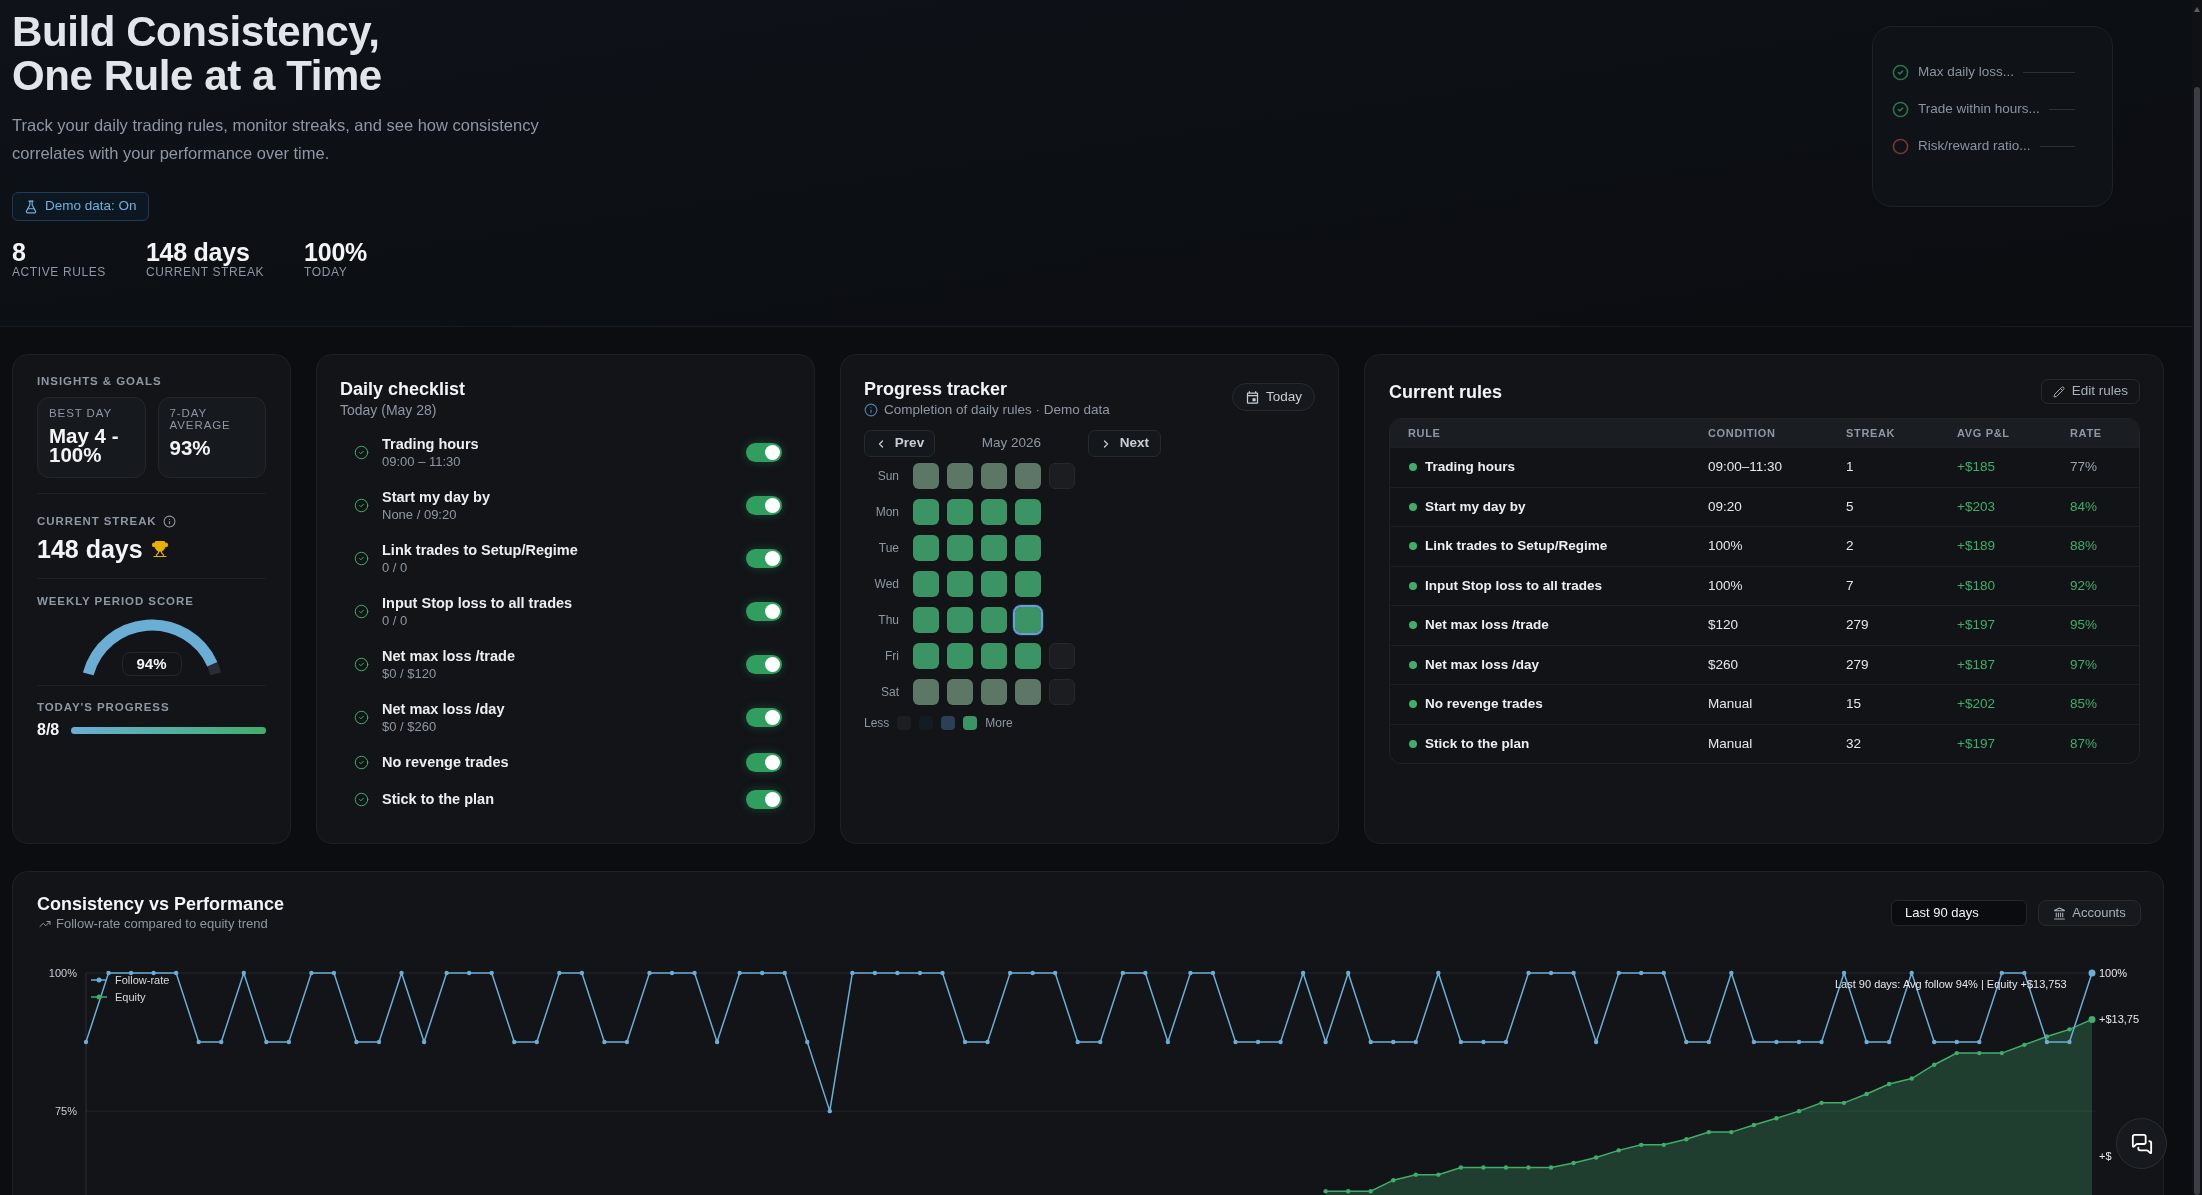 The image size is (2202, 1195). Describe the element at coordinates (891, 656) in the screenshot. I see `weekday-label: Fri` at that location.